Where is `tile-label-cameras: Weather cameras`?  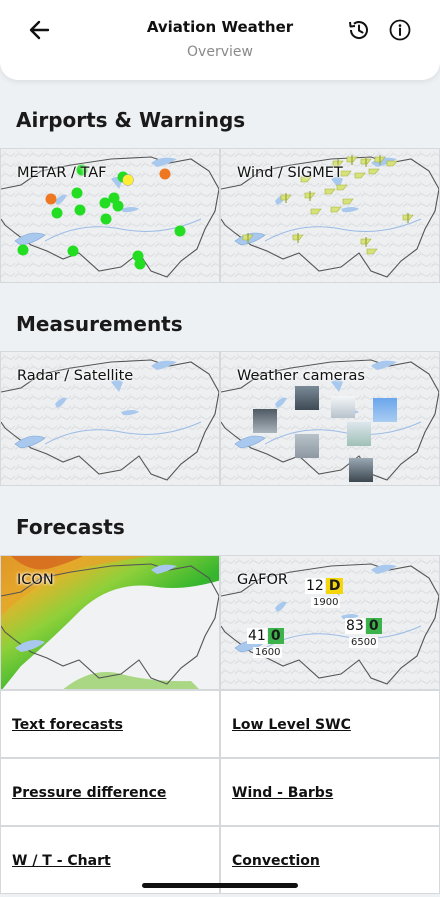
tile-label-cameras: Weather cameras is located at coordinates (301, 376).